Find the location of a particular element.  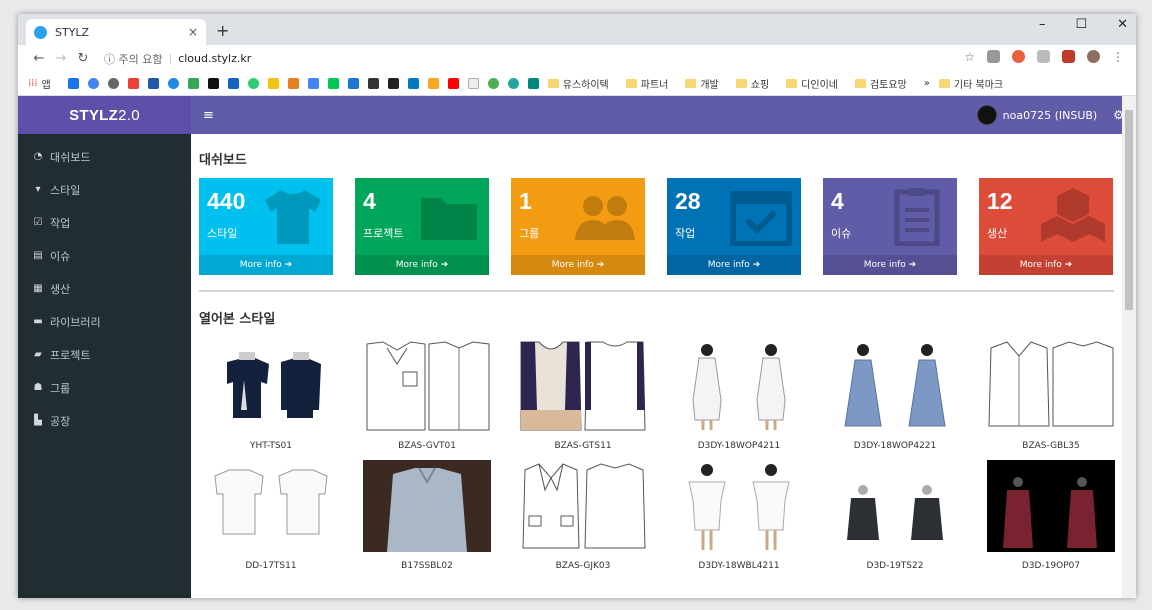

sidebar-item-task: ☑ 작업 is located at coordinates (104, 222).